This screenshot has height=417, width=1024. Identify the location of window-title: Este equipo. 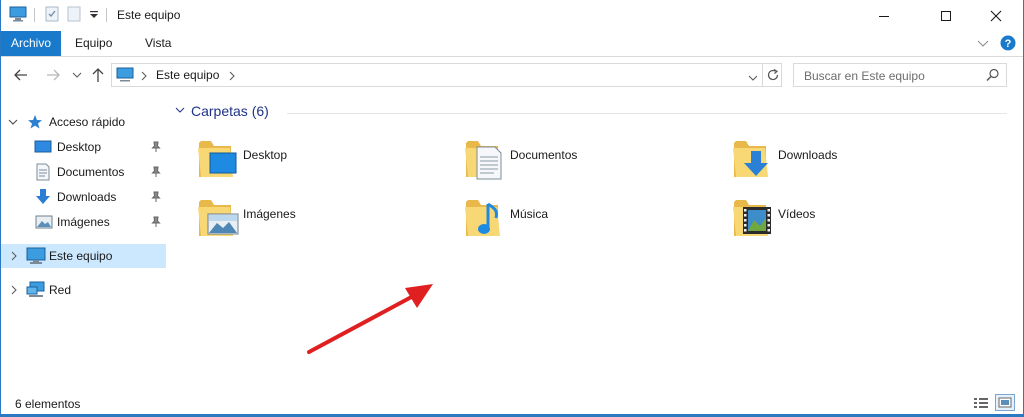
(149, 15).